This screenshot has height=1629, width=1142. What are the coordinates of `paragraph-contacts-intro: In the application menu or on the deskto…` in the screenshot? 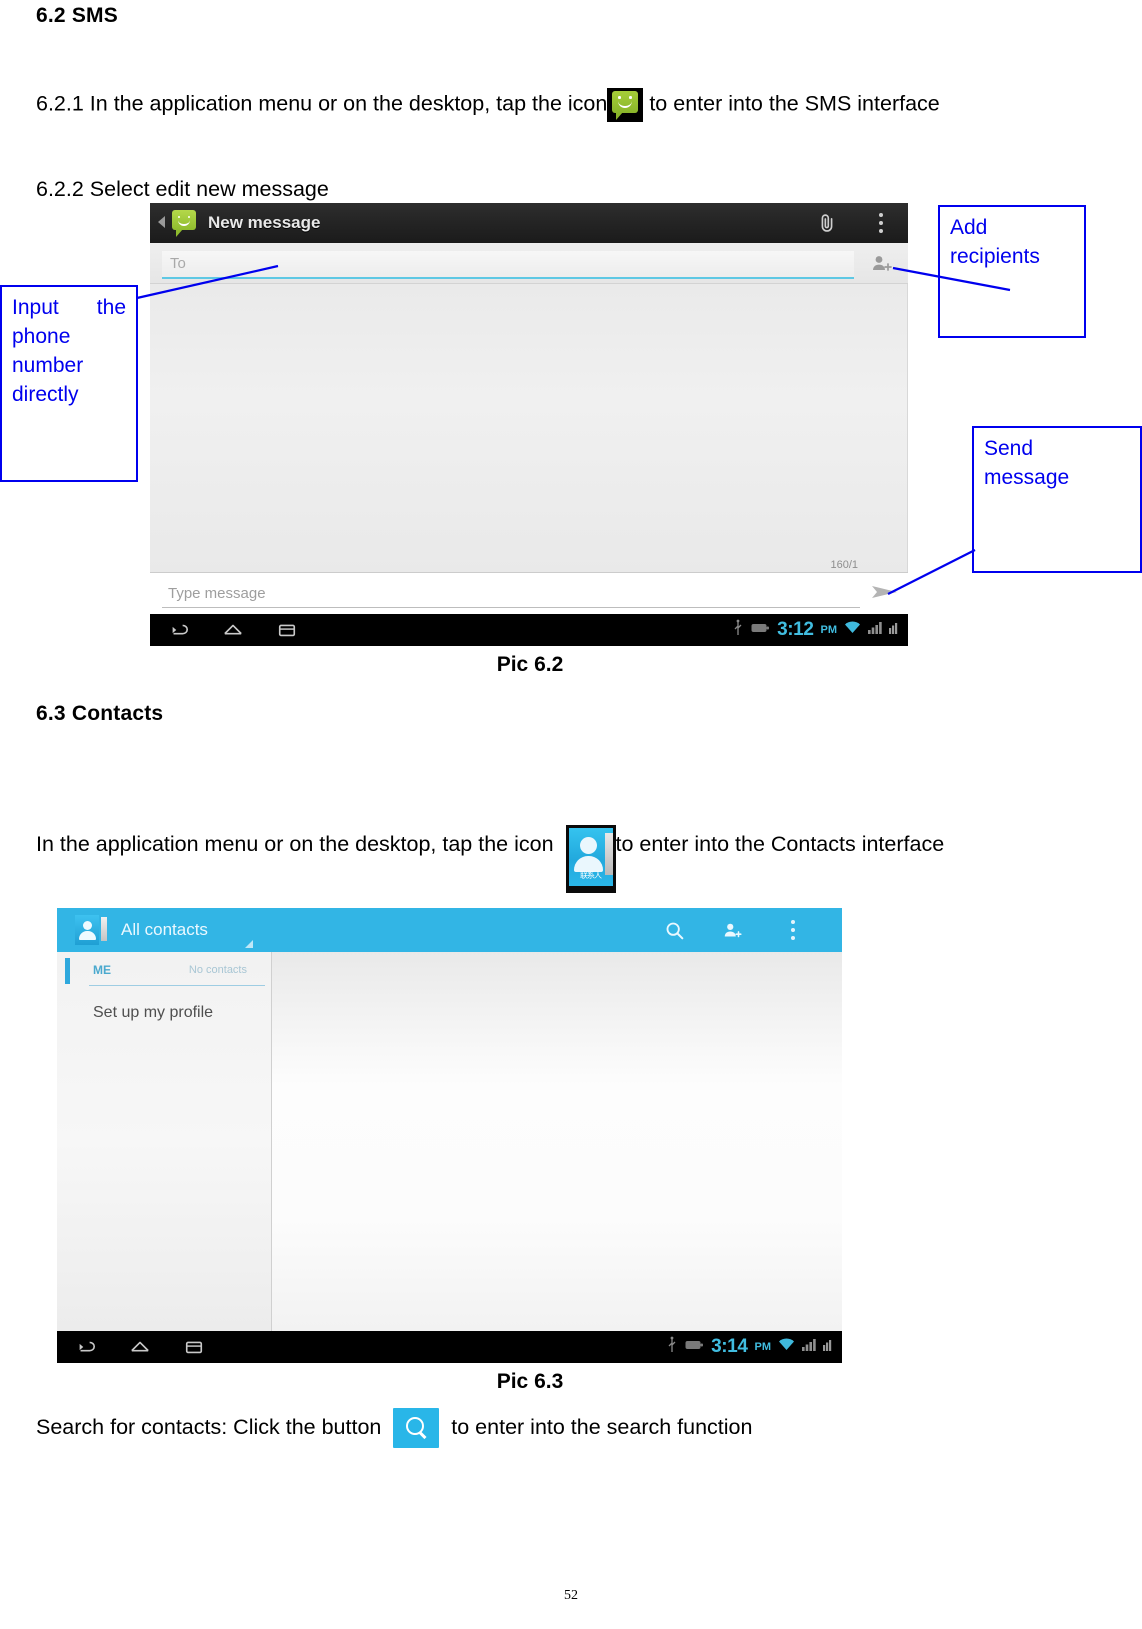 It's located at (541, 859).